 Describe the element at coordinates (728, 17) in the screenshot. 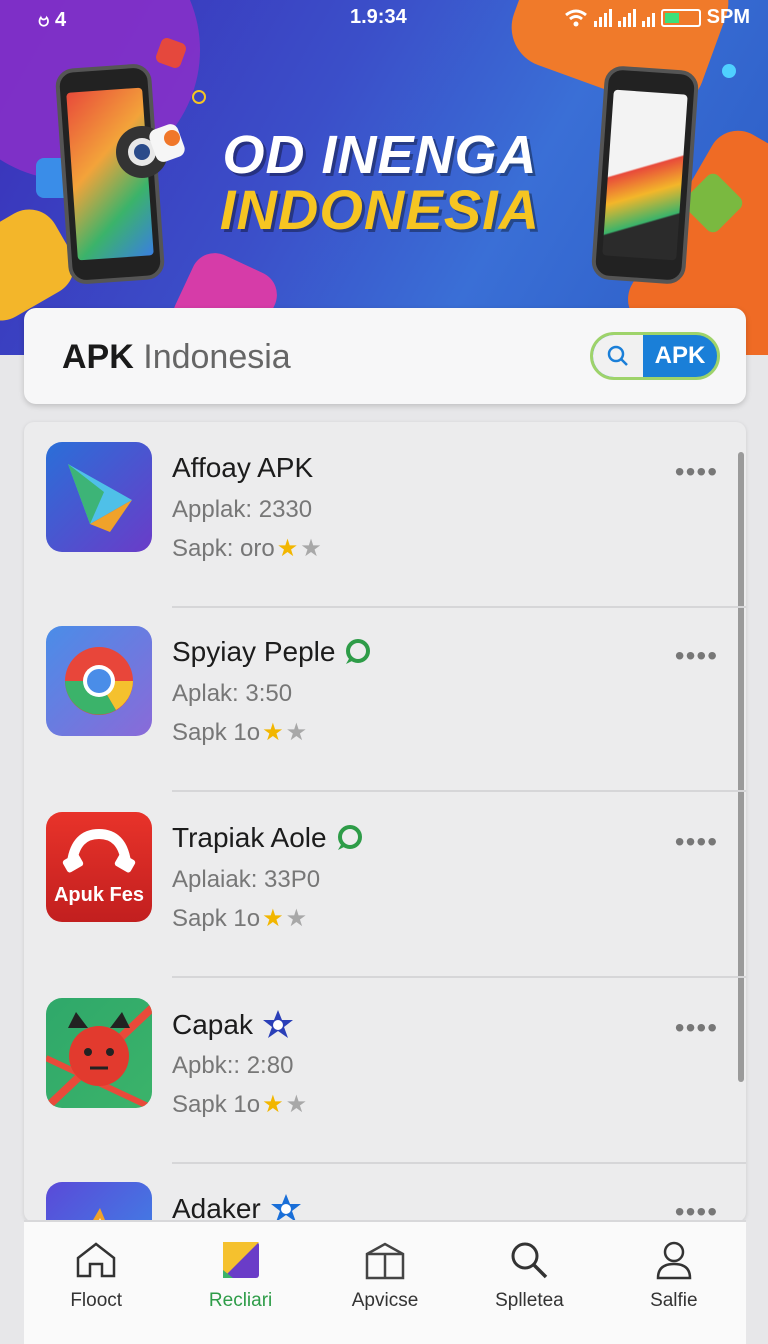

I see `status-right-text: SPM` at that location.